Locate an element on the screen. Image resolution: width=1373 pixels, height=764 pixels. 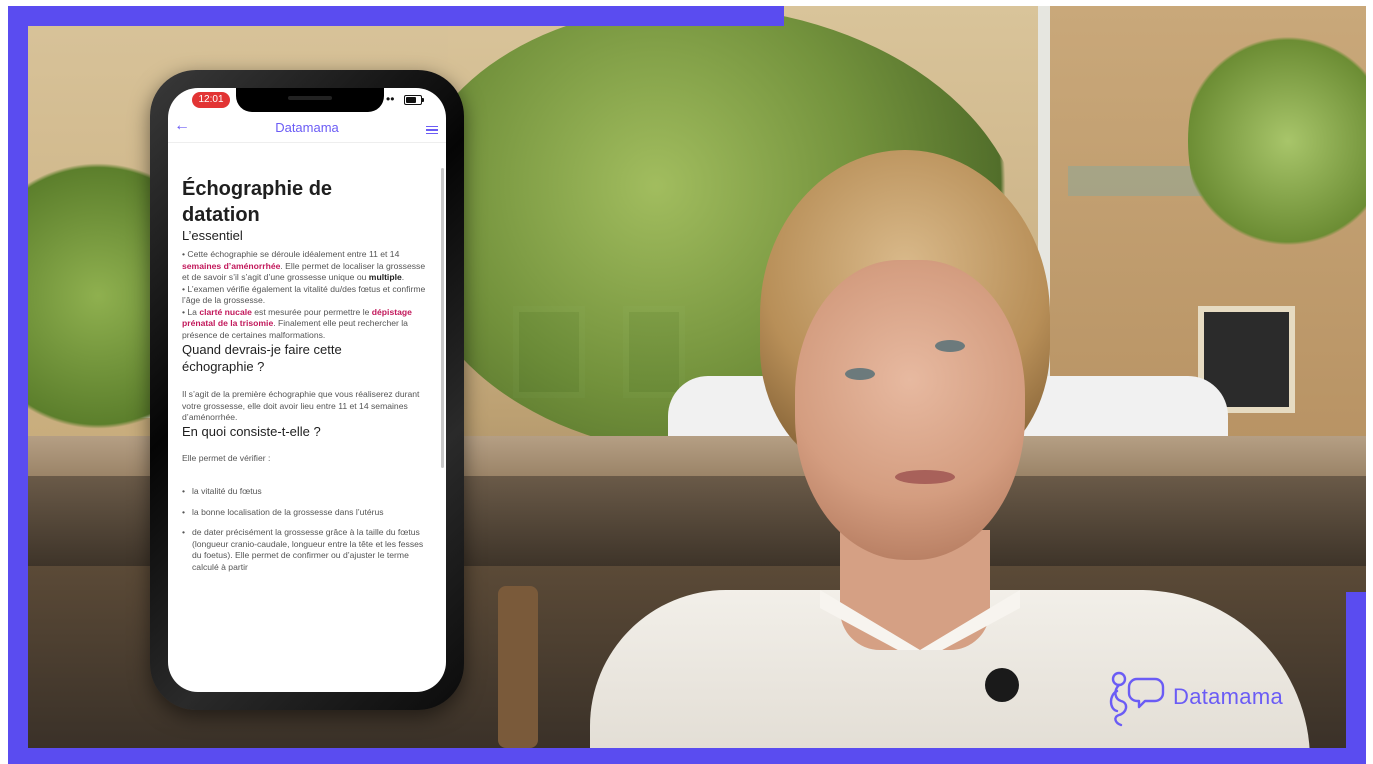
en-quoi-intro: Elle permet de vérifier : is located at coordinates (226, 457).